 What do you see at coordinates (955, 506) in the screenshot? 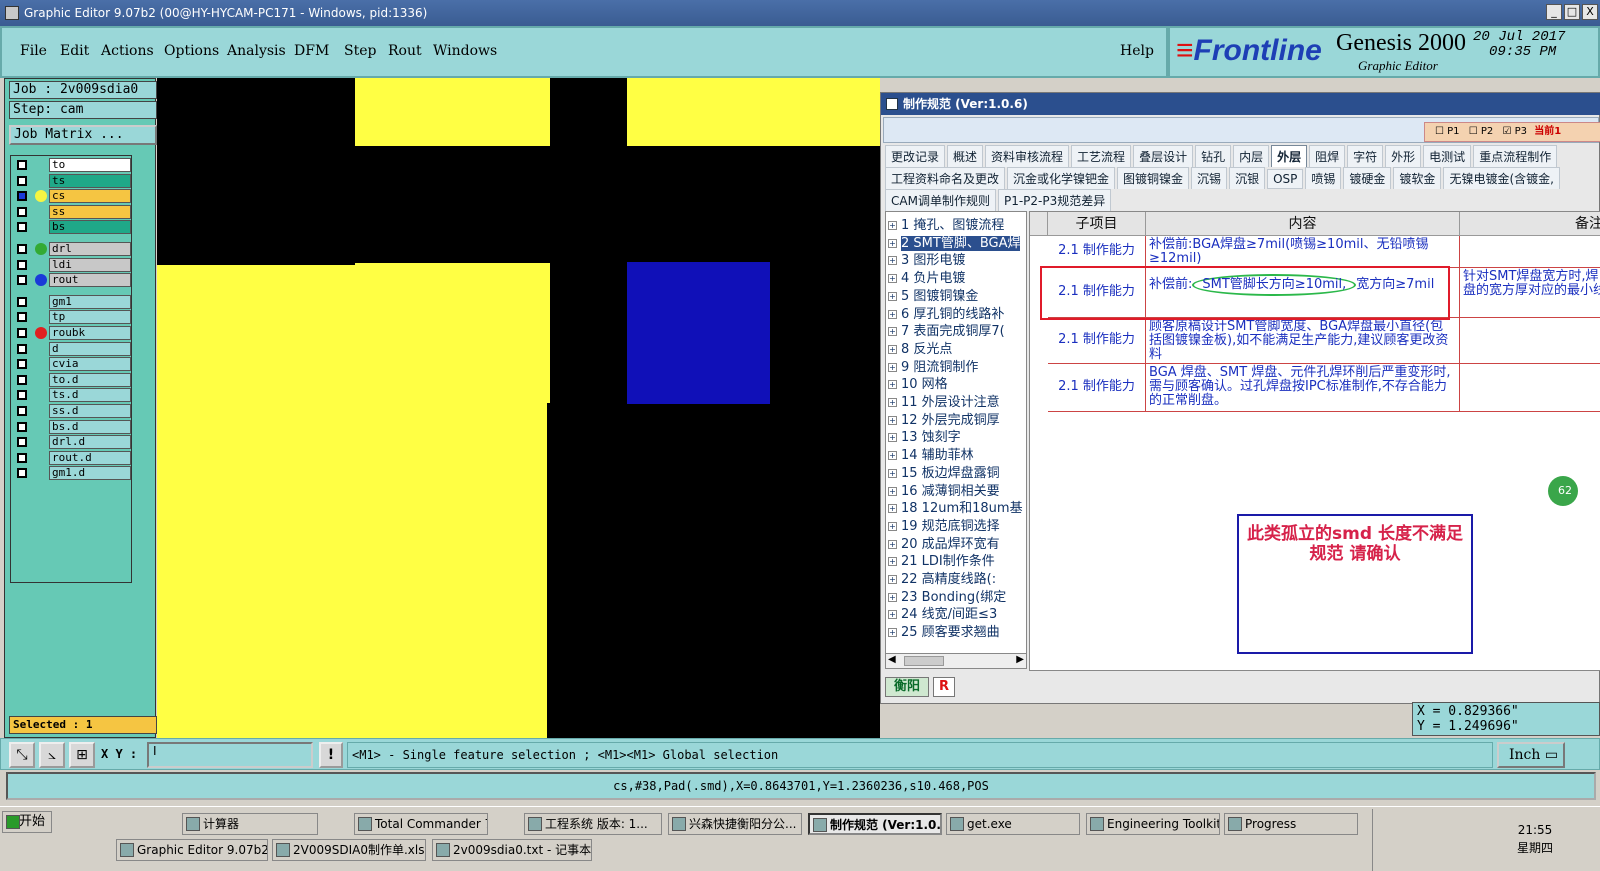
I see `tree-item: +18 12um和18um基` at bounding box center [955, 506].